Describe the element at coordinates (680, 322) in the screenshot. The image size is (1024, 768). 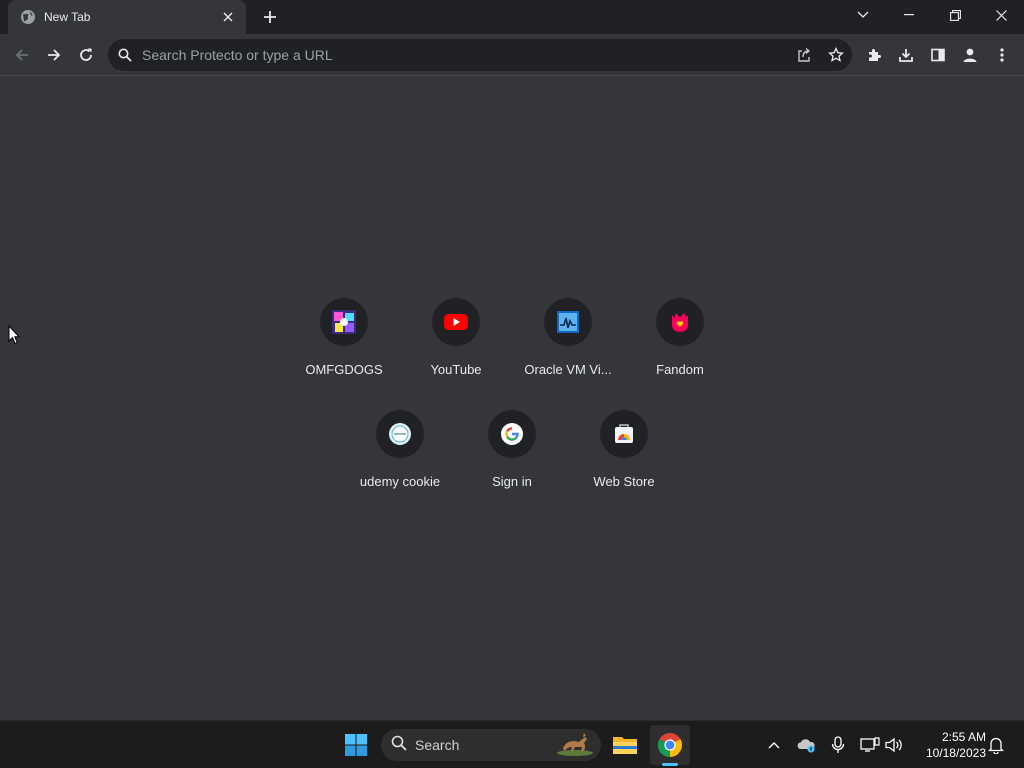
I see `fandom-favicon` at that location.